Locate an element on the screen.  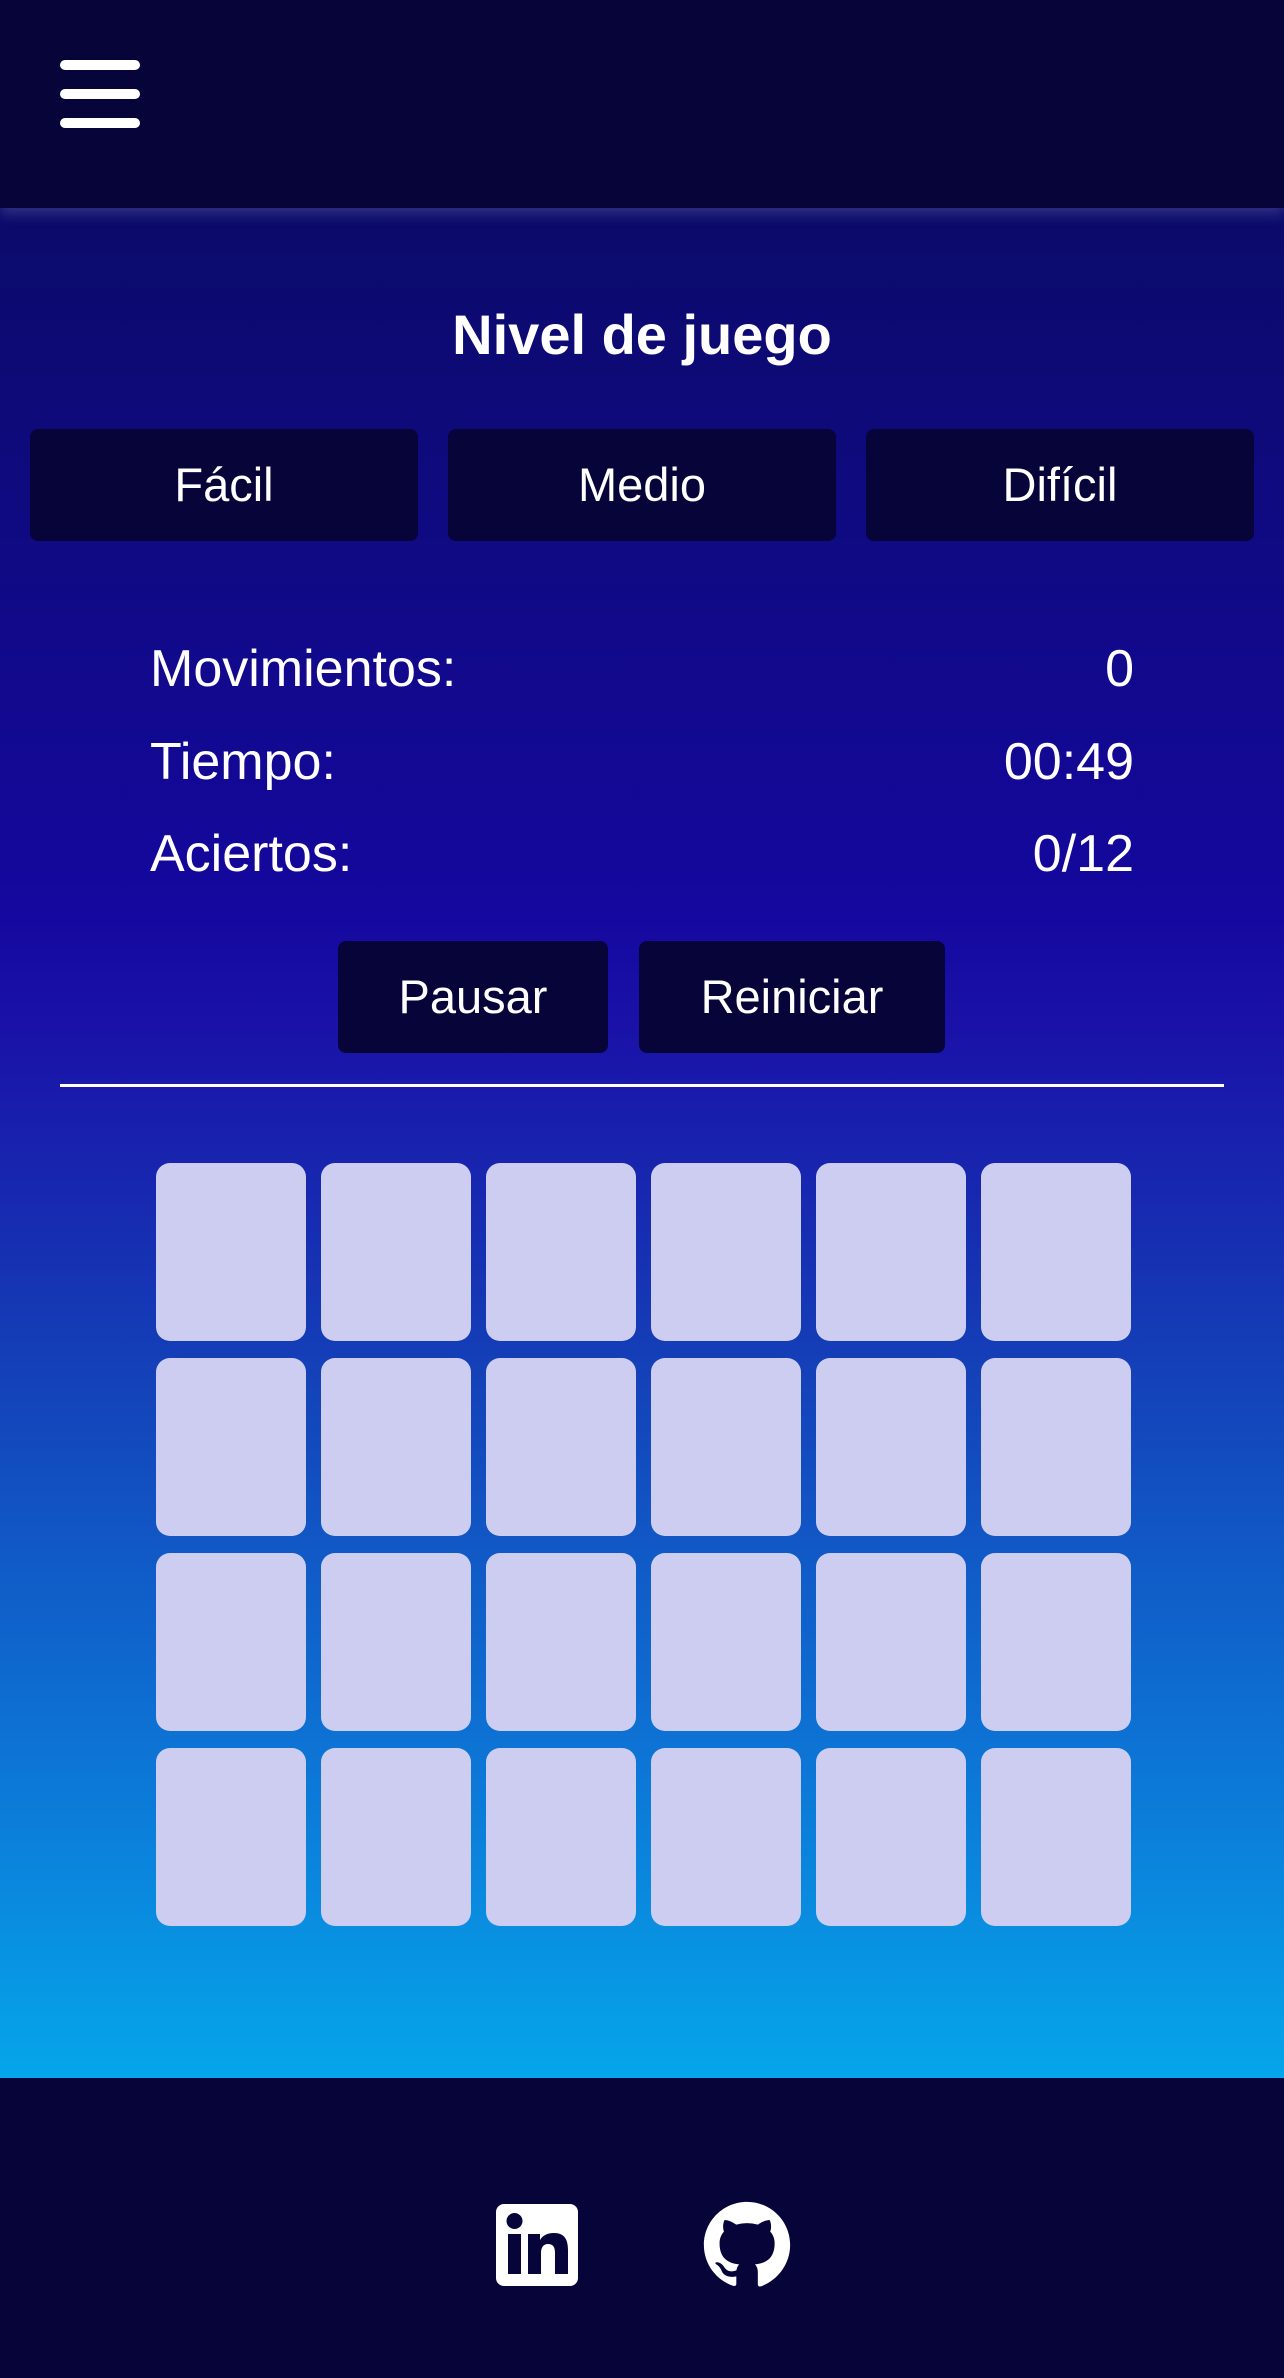
linkedin-icon is located at coordinates (537, 2245).